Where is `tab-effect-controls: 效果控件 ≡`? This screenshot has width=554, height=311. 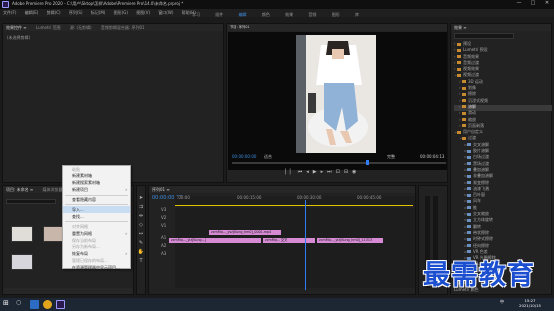
tab-effect-controls: 效果控件 ≡ is located at coordinates (16, 27).